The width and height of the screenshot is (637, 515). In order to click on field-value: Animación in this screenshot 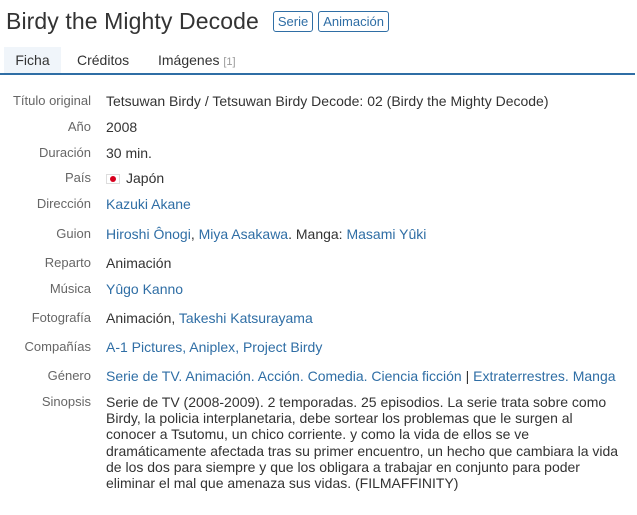, I will do `click(139, 263)`.